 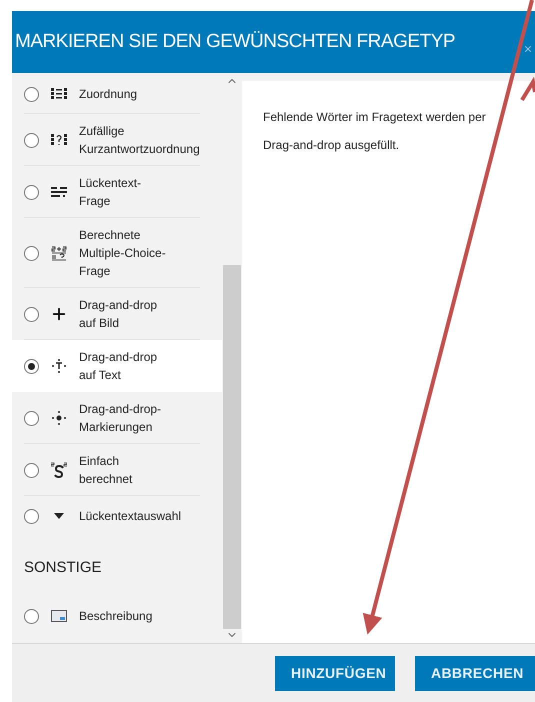 I want to click on question-type-option: Drag-and-drop auf Bild, so click(x=117, y=314).